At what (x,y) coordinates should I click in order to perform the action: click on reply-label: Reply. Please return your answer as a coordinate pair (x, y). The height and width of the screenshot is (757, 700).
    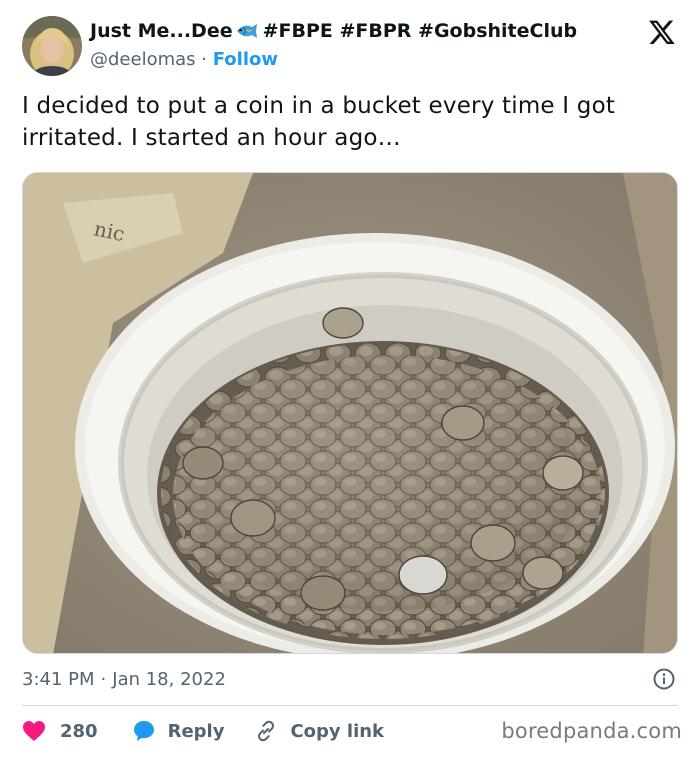
    Looking at the image, I should click on (196, 731).